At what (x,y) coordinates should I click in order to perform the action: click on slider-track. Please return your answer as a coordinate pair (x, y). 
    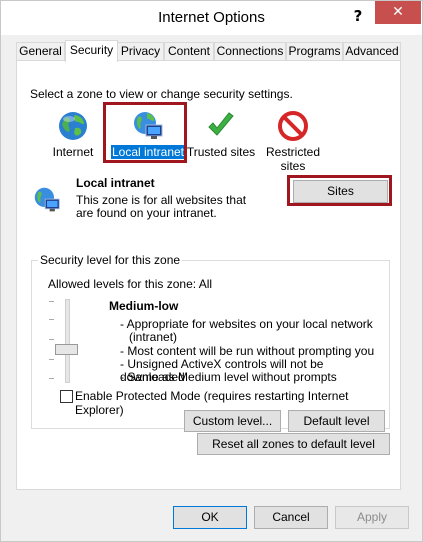
    Looking at the image, I should click on (67, 341).